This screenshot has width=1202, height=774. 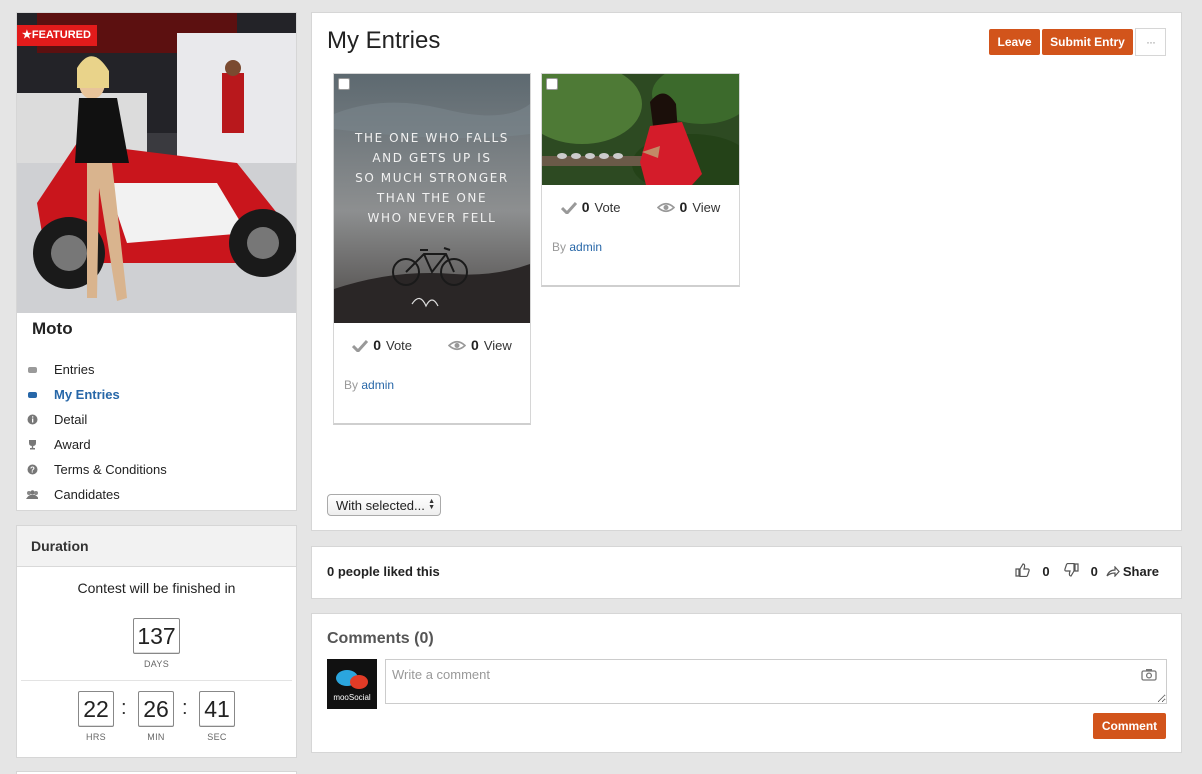 I want to click on question-icon: ?, so click(x=32, y=470).